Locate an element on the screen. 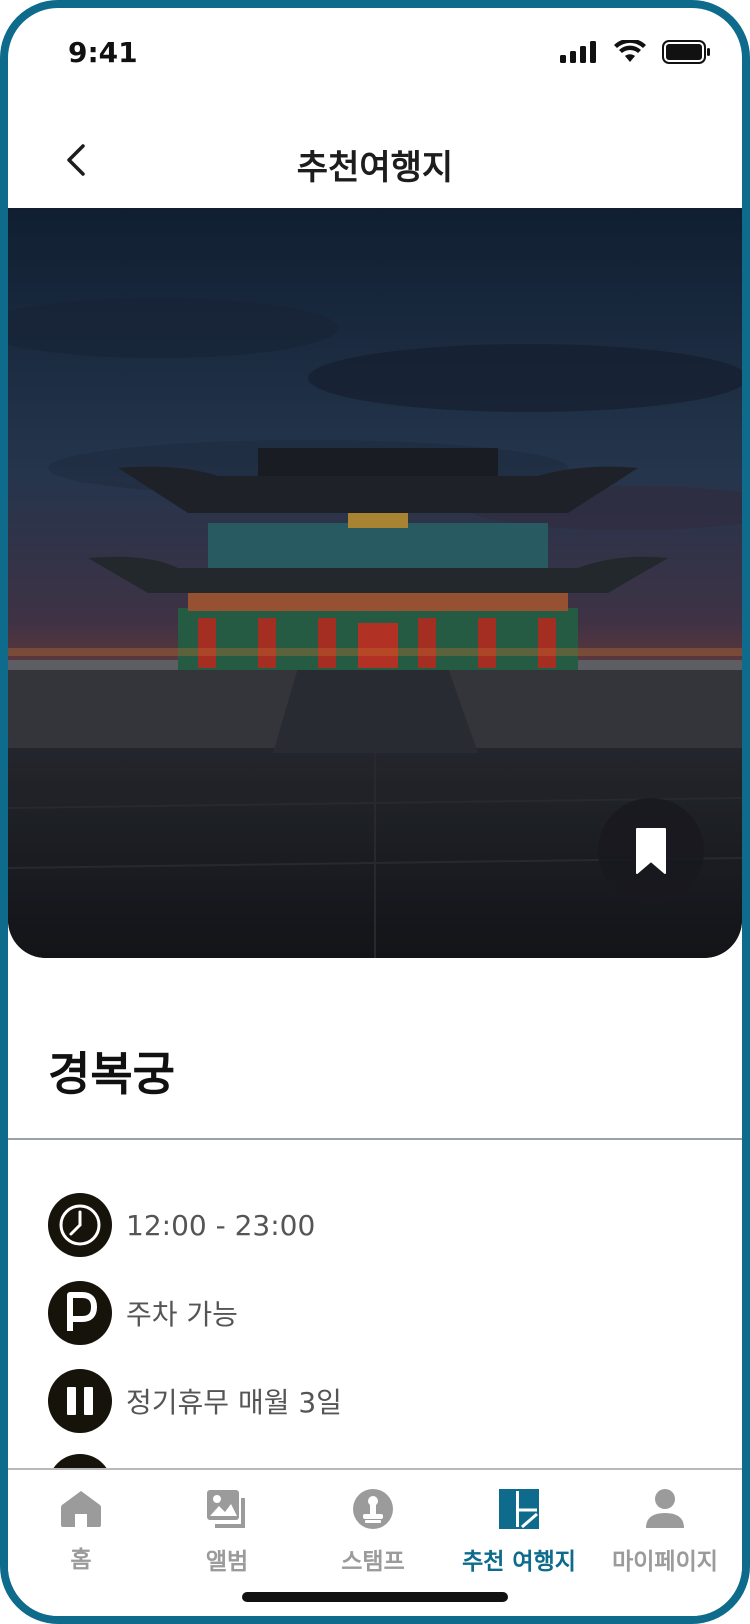 The width and height of the screenshot is (750, 1624). closed-row: 정기휴무 매월 3일 is located at coordinates (195, 1401).